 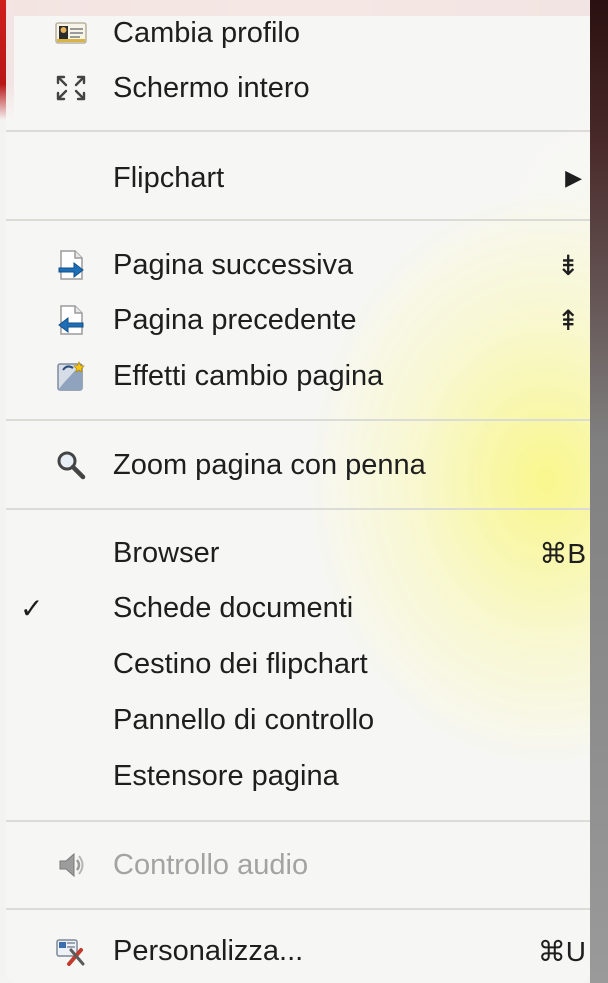 I want to click on previous-page-icon, so click(x=71, y=320).